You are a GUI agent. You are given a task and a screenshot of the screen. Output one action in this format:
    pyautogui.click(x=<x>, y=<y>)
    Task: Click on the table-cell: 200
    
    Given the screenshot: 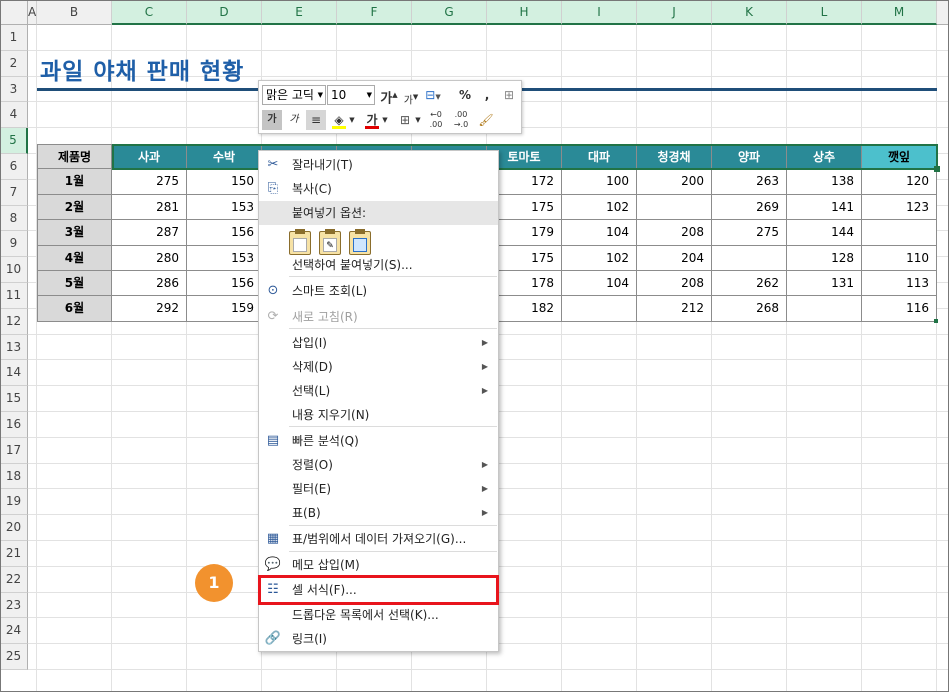 What is the action you would take?
    pyautogui.click(x=674, y=182)
    